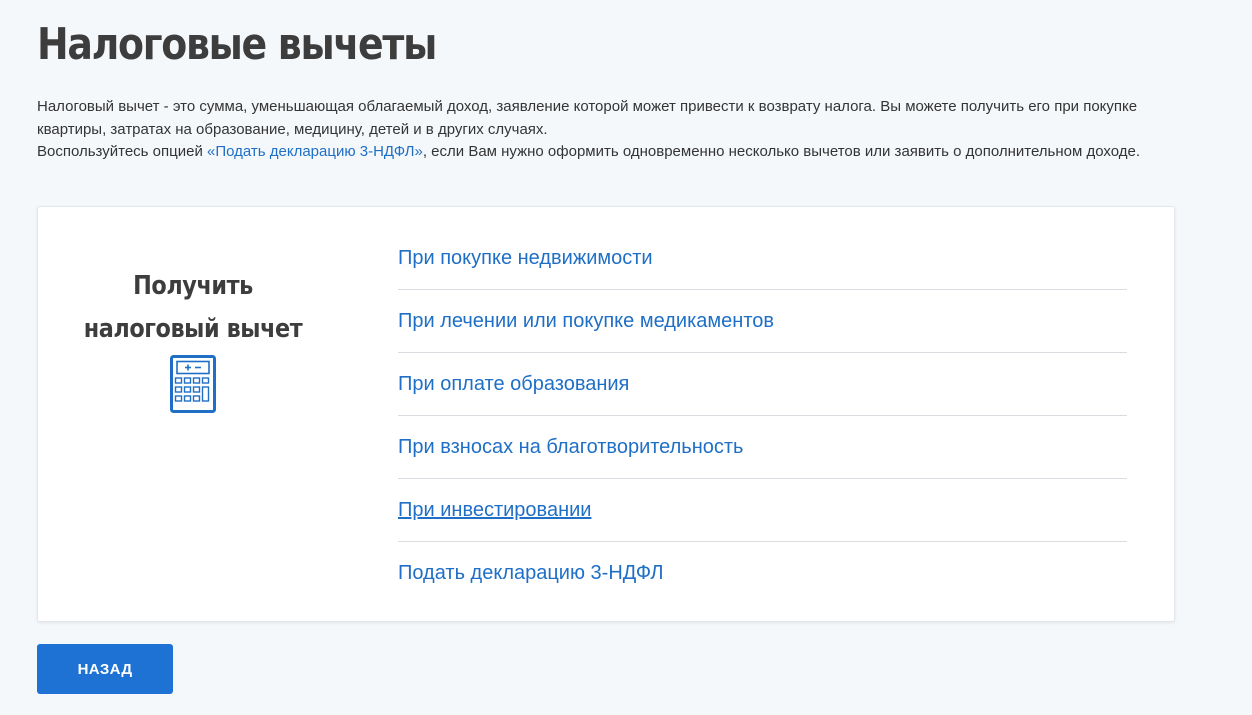 Image resolution: width=1252 pixels, height=715 pixels. Describe the element at coordinates (193, 329) in the screenshot. I see `card-title-line-2: налоговый вычет` at that location.